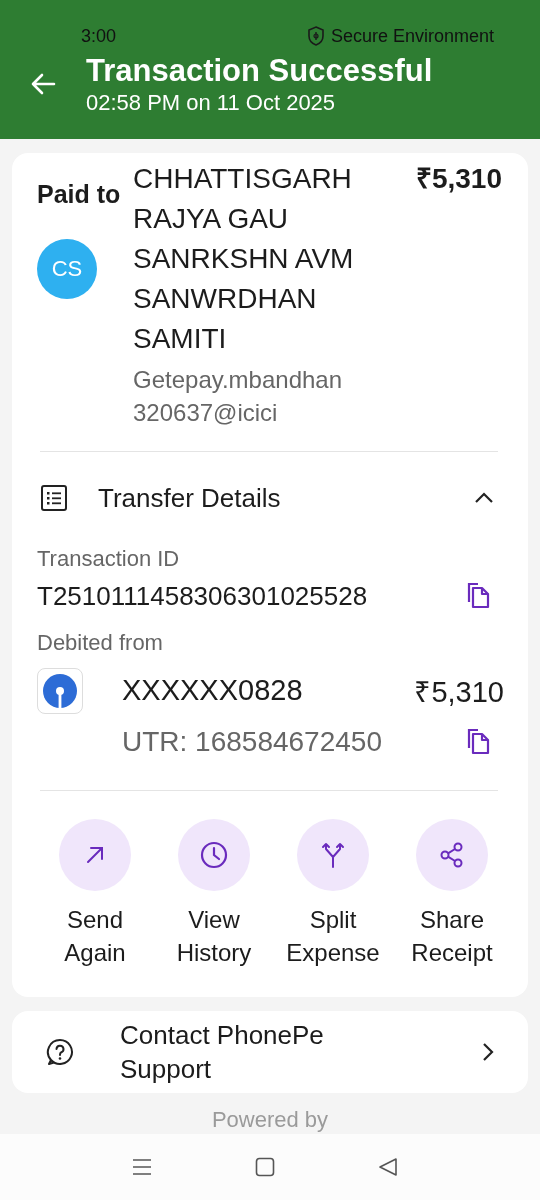  I want to click on menu-icon, so click(142, 1167).